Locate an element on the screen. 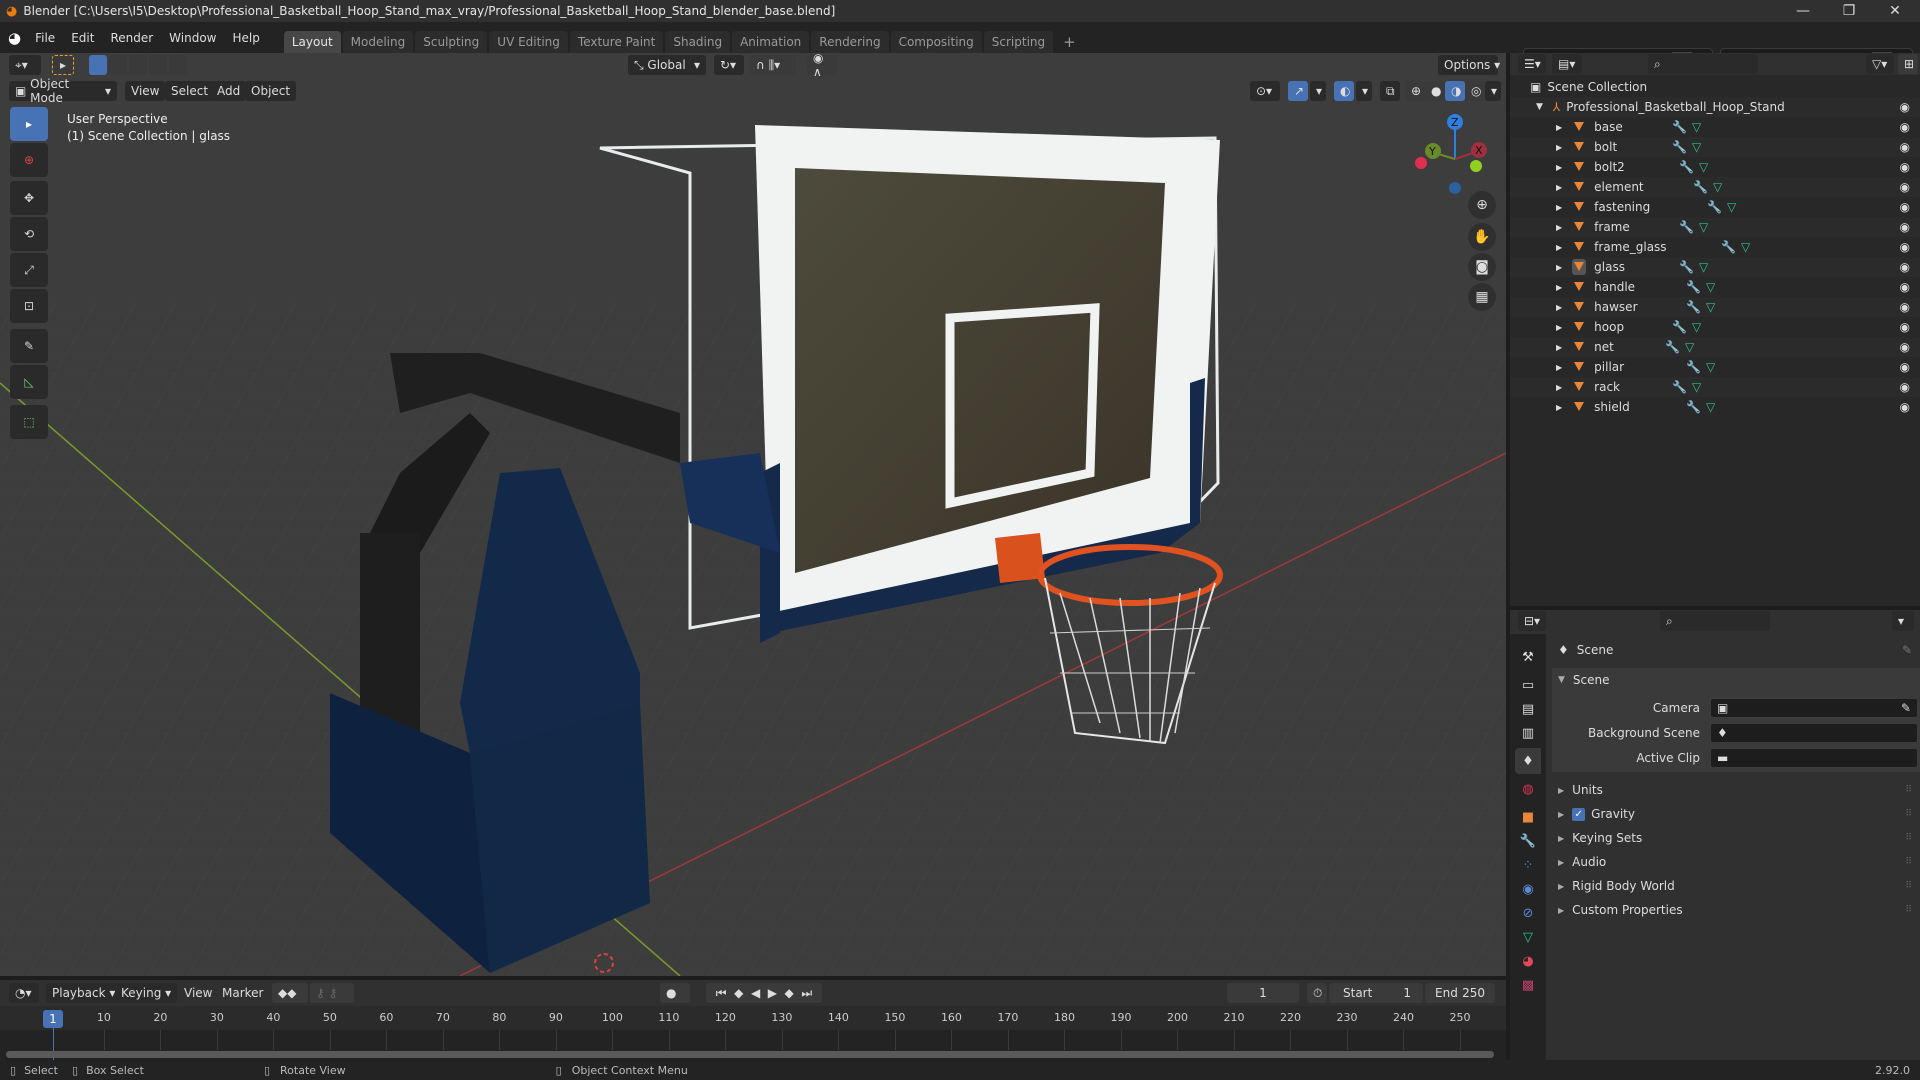 Image resolution: width=1920 pixels, height=1080 pixels. shading-rendered: ◎ is located at coordinates (1475, 91).